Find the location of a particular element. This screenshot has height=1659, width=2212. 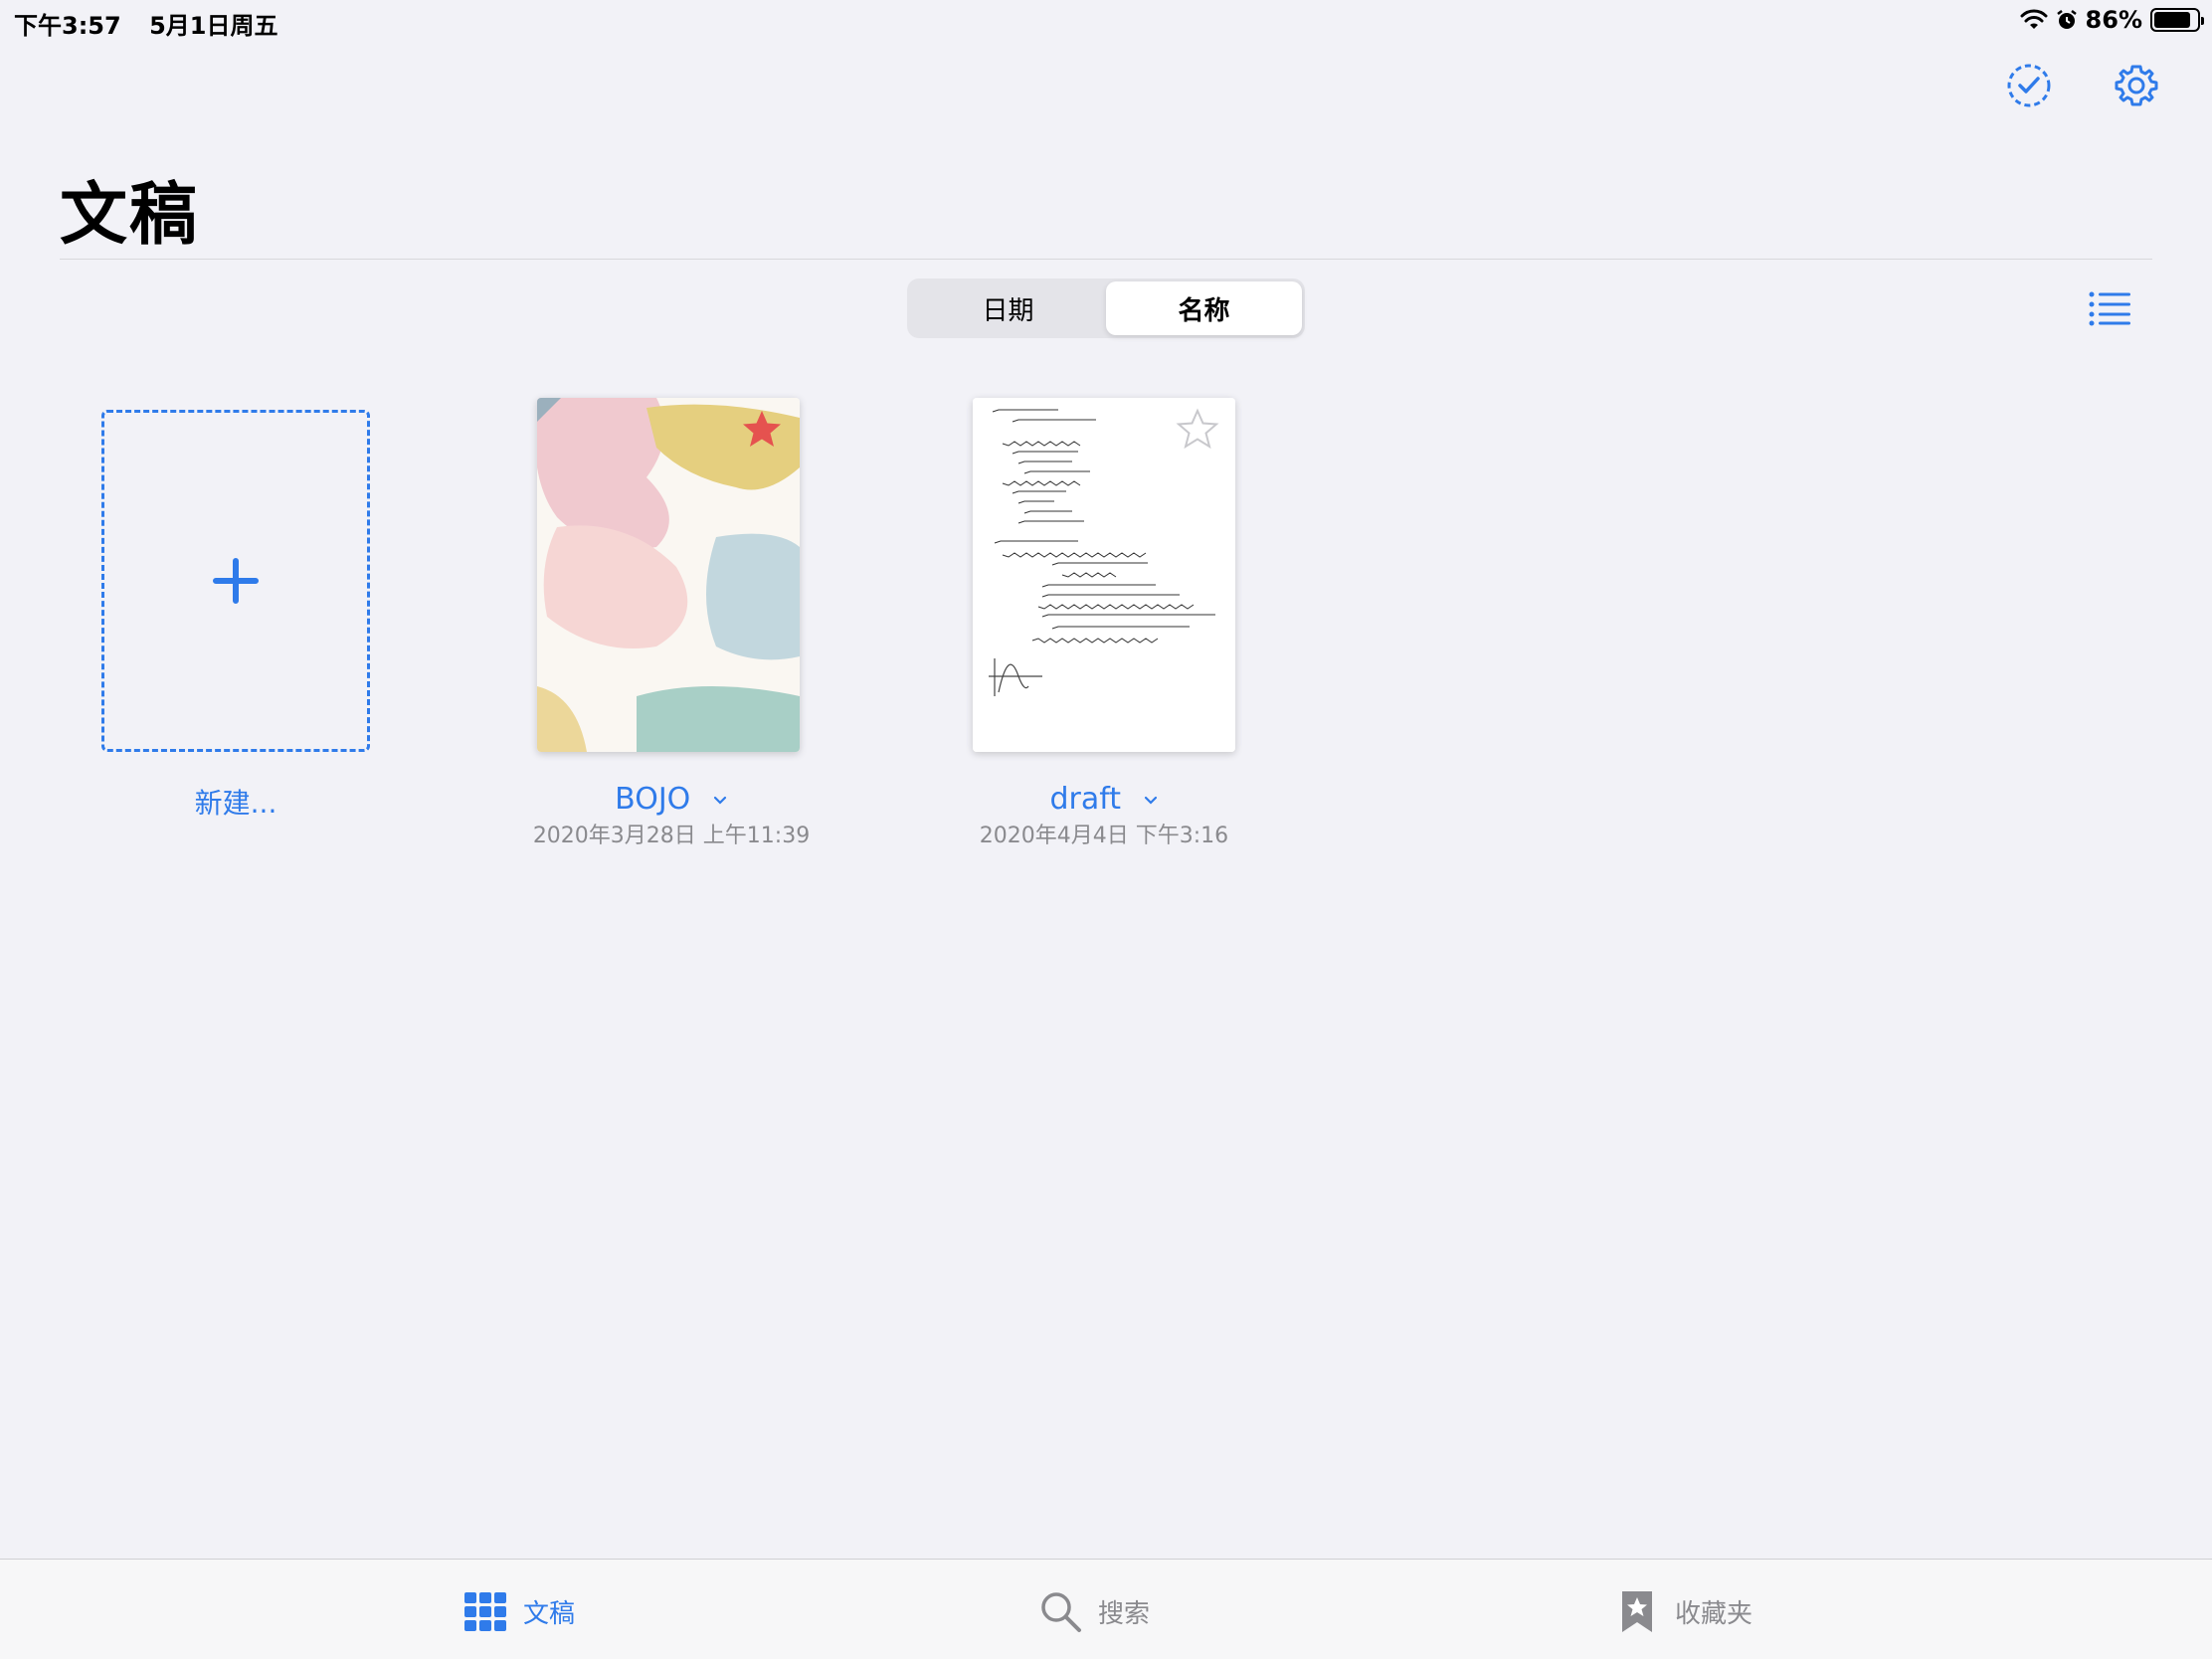

status-bar: 下午3:57 5月1日周五 86% is located at coordinates (1106, 20).